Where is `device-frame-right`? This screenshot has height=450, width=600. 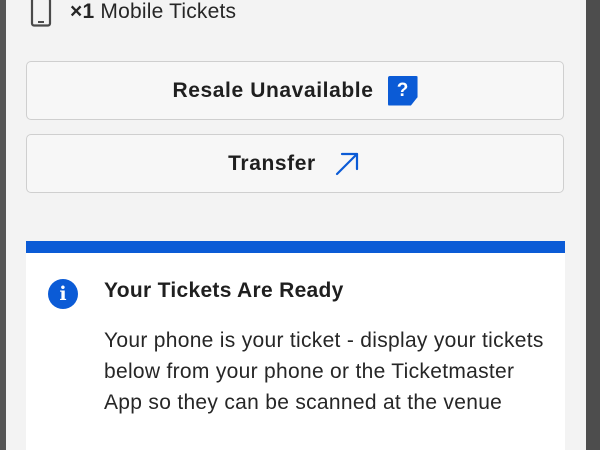 device-frame-right is located at coordinates (593, 225).